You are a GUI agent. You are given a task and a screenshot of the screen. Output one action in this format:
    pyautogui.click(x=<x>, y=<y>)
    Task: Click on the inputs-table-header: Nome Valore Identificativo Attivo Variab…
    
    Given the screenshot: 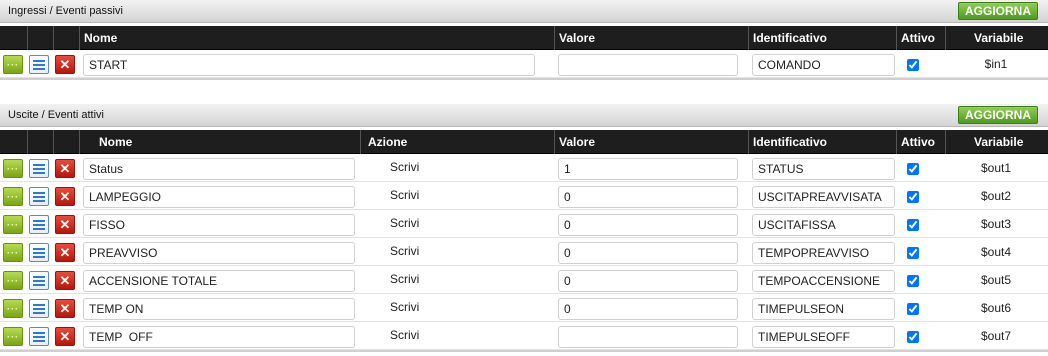 What is the action you would take?
    pyautogui.click(x=524, y=38)
    